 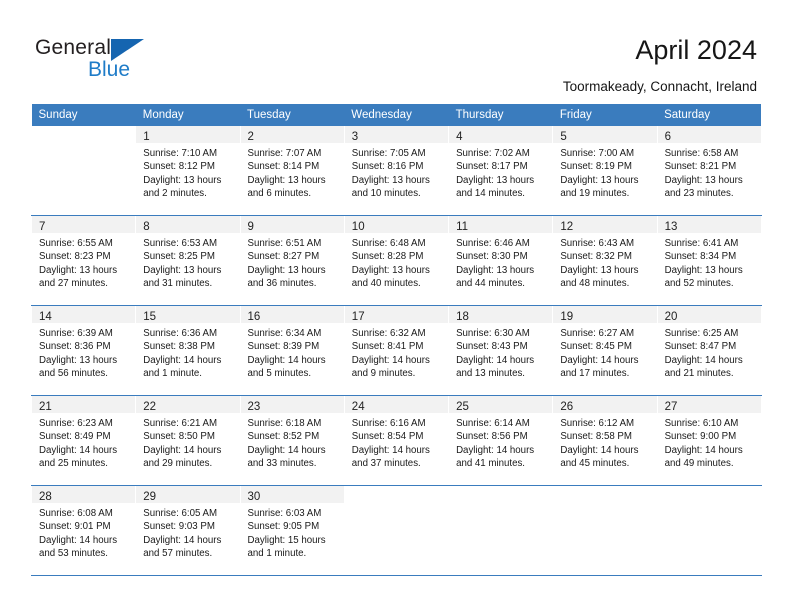 What do you see at coordinates (388, 333) in the screenshot?
I see `sunrise-time: Sunrise: 6:32 AM` at bounding box center [388, 333].